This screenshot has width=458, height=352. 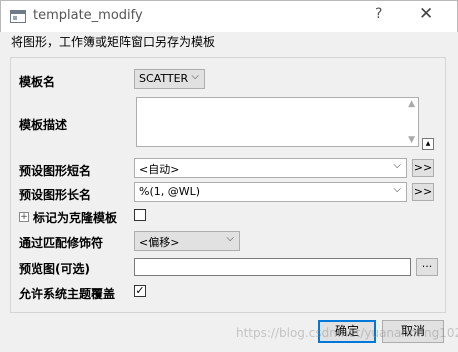 I want to click on expand-icon: +, so click(x=24, y=217).